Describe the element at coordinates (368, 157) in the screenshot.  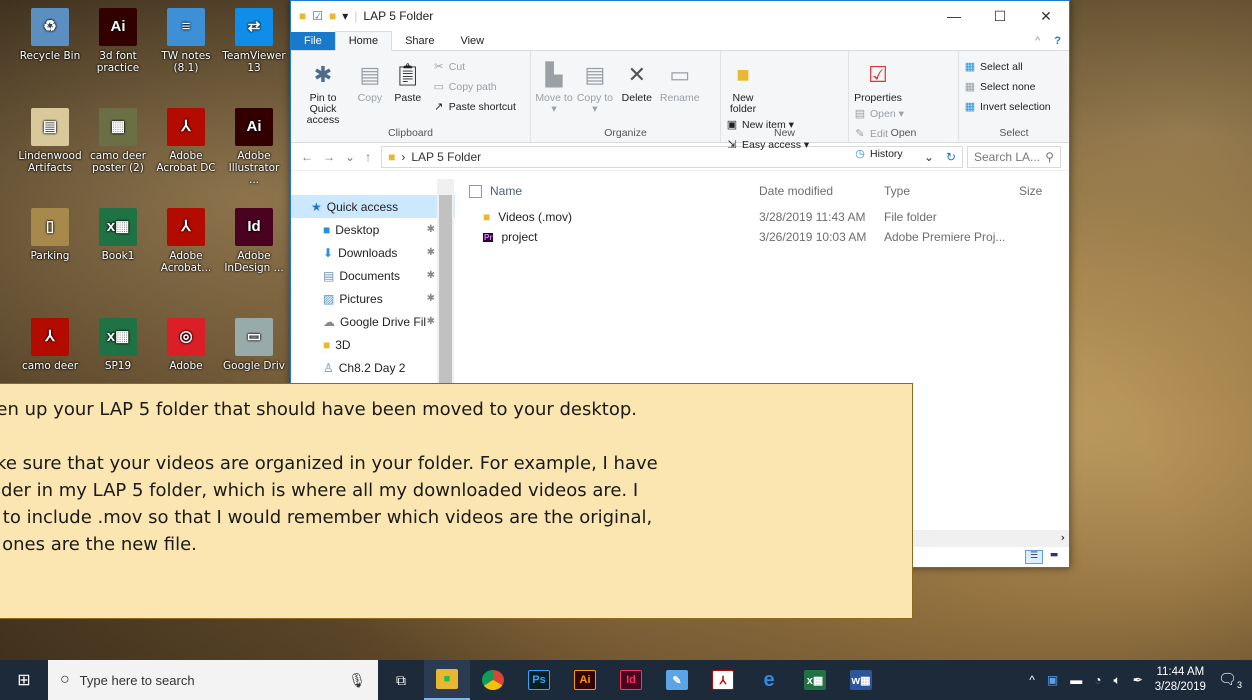
I see `up-icon: ↑` at that location.